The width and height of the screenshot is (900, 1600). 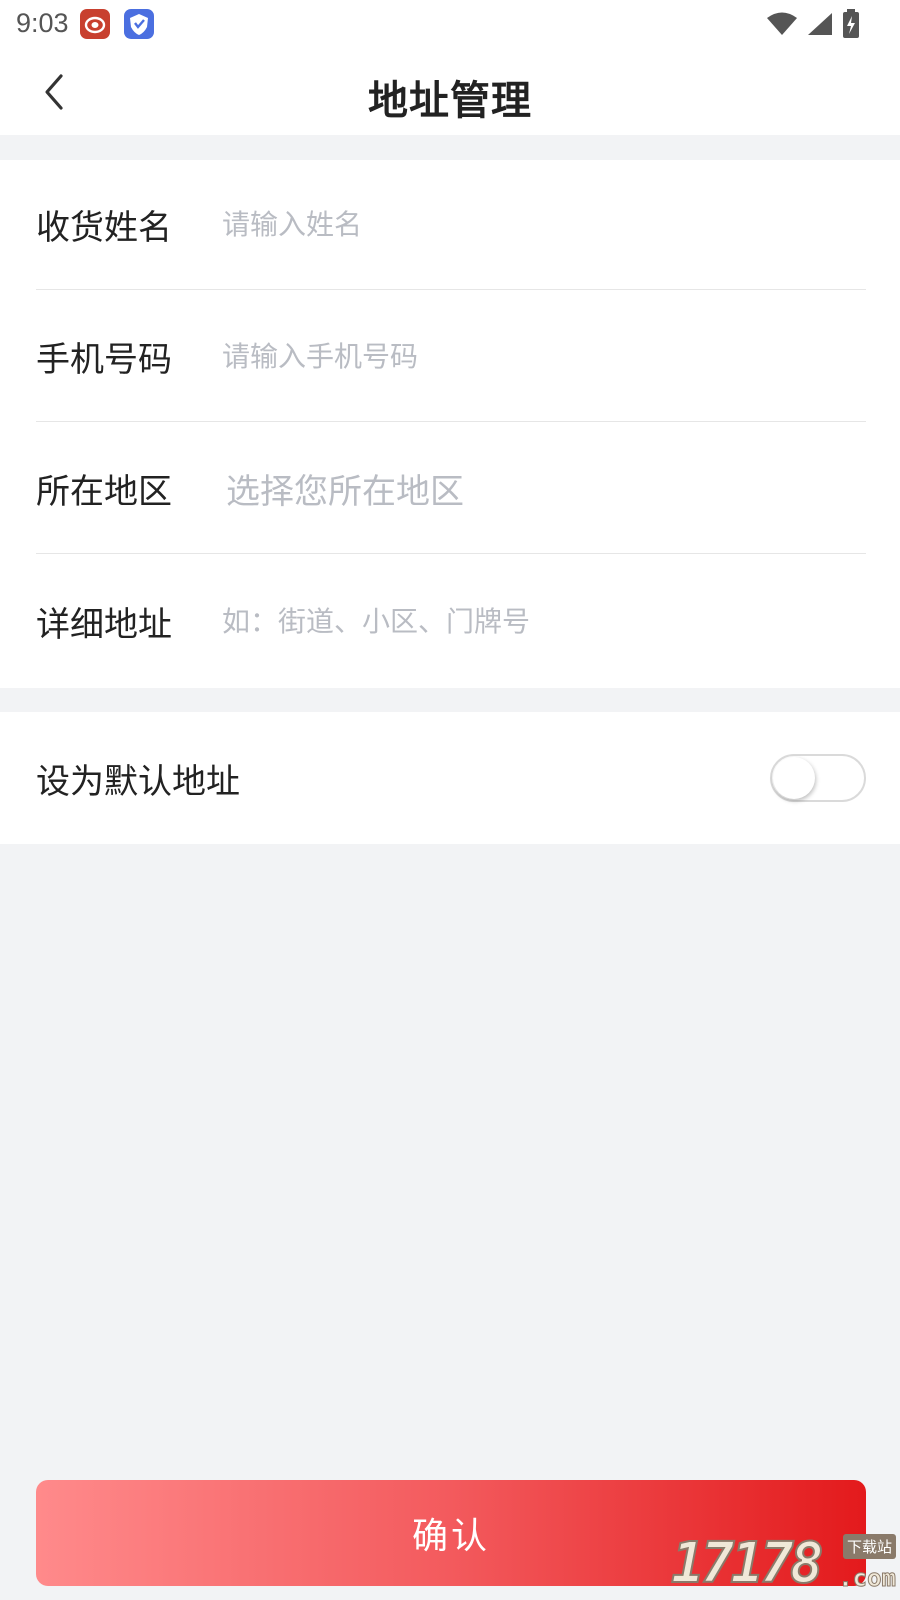 I want to click on address-label: 详细地址, so click(x=104, y=624).